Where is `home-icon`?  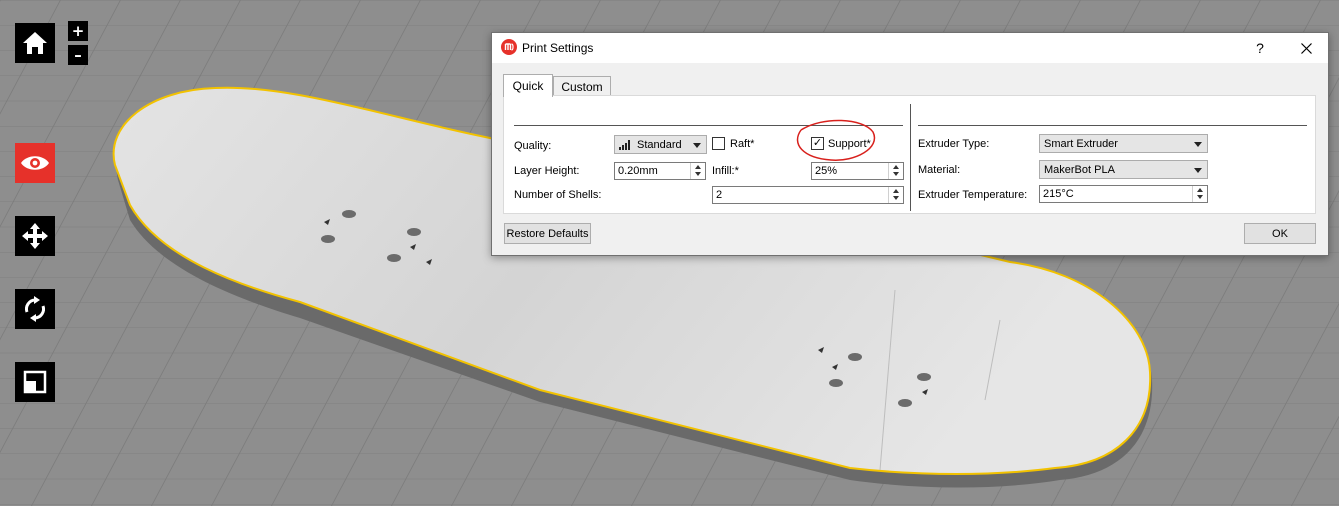 home-icon is located at coordinates (35, 43).